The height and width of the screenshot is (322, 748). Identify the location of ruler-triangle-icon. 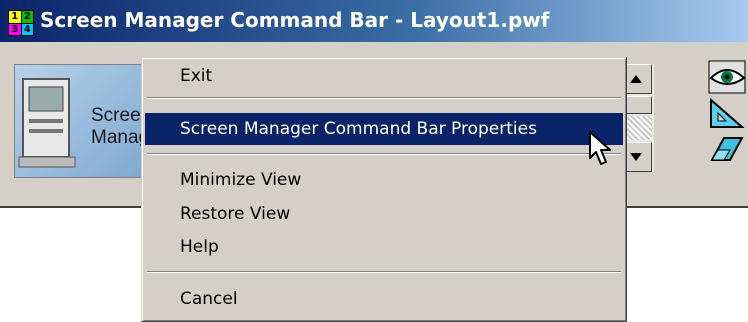
(727, 113).